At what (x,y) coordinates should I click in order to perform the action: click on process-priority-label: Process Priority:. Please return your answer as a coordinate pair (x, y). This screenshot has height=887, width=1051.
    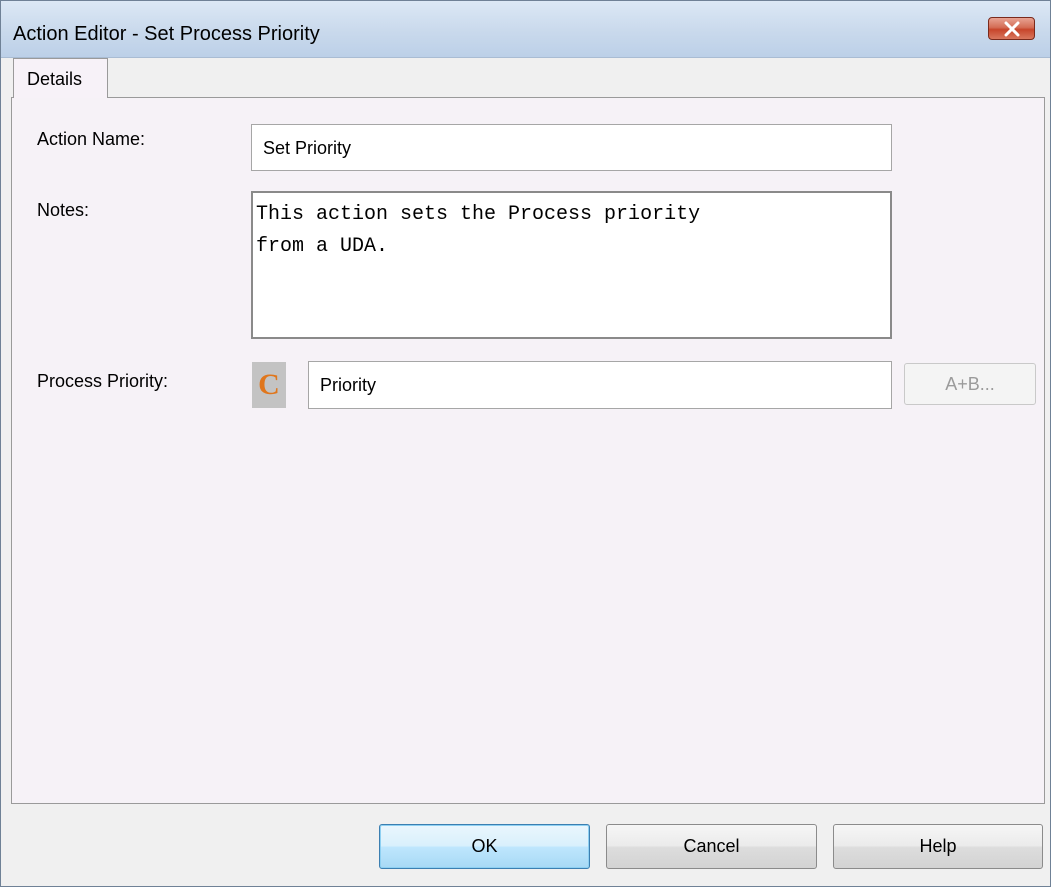
    Looking at the image, I should click on (103, 381).